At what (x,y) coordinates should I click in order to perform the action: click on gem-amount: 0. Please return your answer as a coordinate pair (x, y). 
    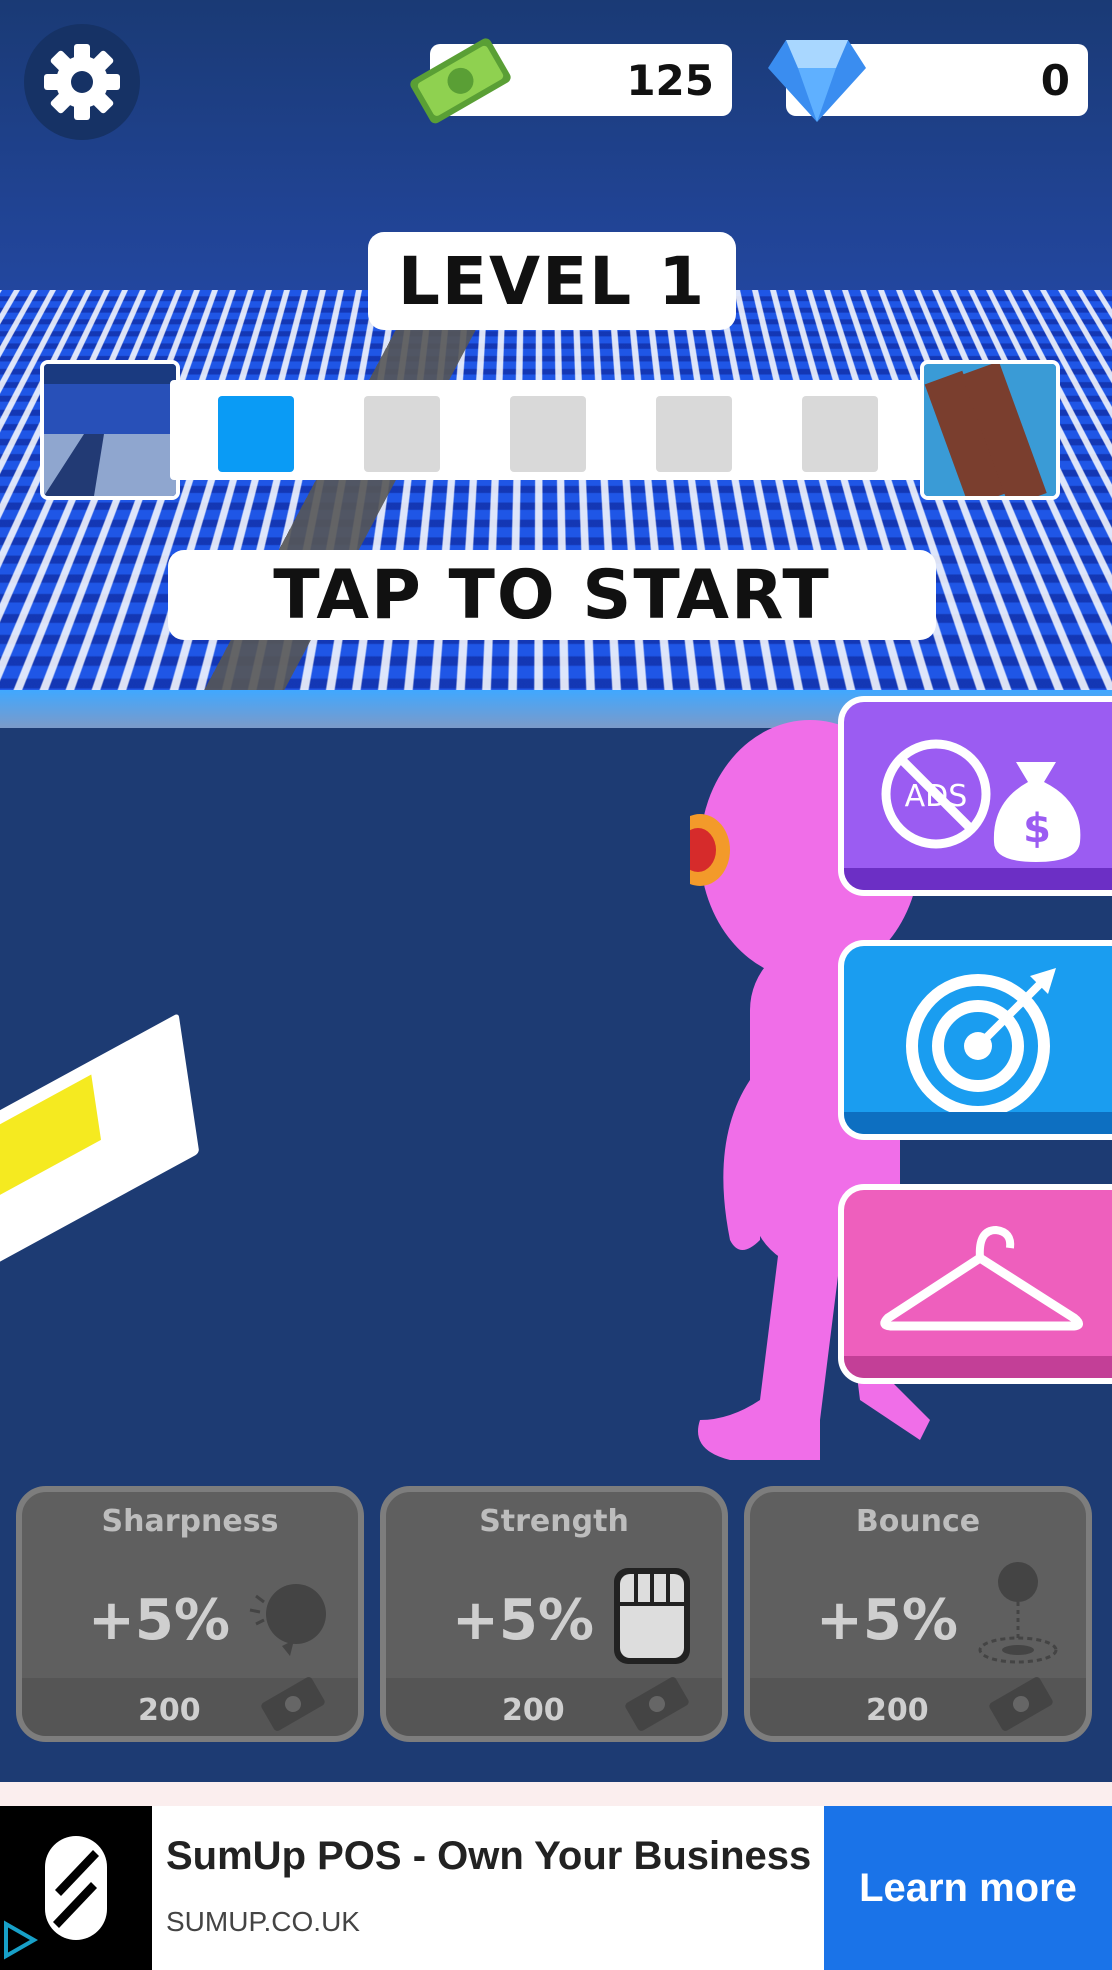
    Looking at the image, I should click on (1055, 80).